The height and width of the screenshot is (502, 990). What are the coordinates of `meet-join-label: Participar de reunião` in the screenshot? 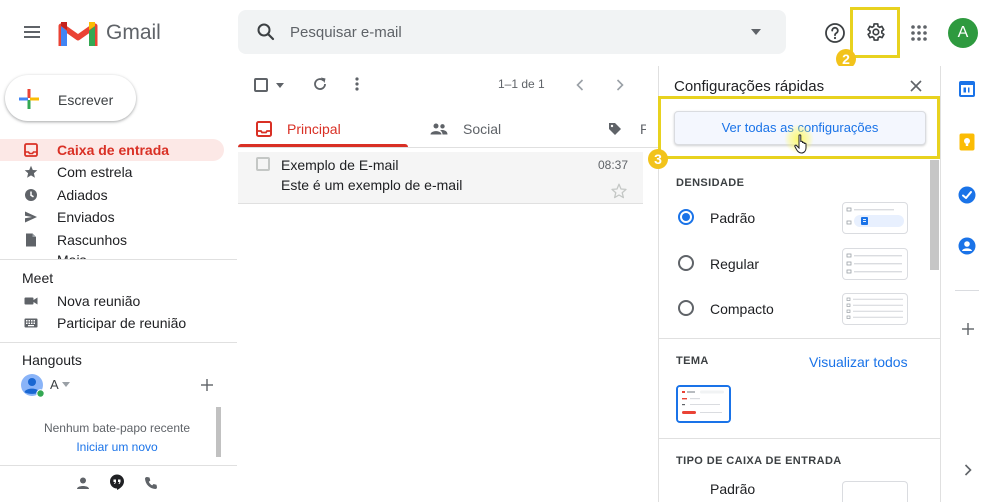 It's located at (122, 323).